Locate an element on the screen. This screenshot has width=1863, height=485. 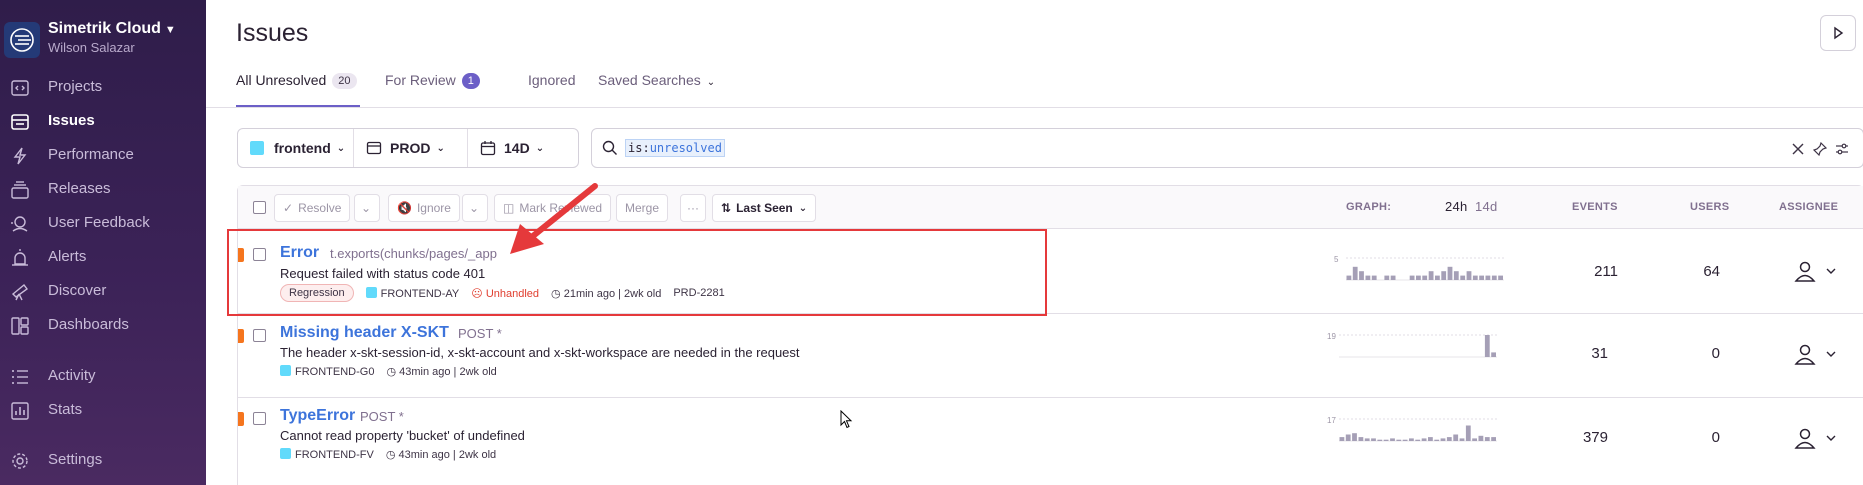
play-button is located at coordinates (1838, 33).